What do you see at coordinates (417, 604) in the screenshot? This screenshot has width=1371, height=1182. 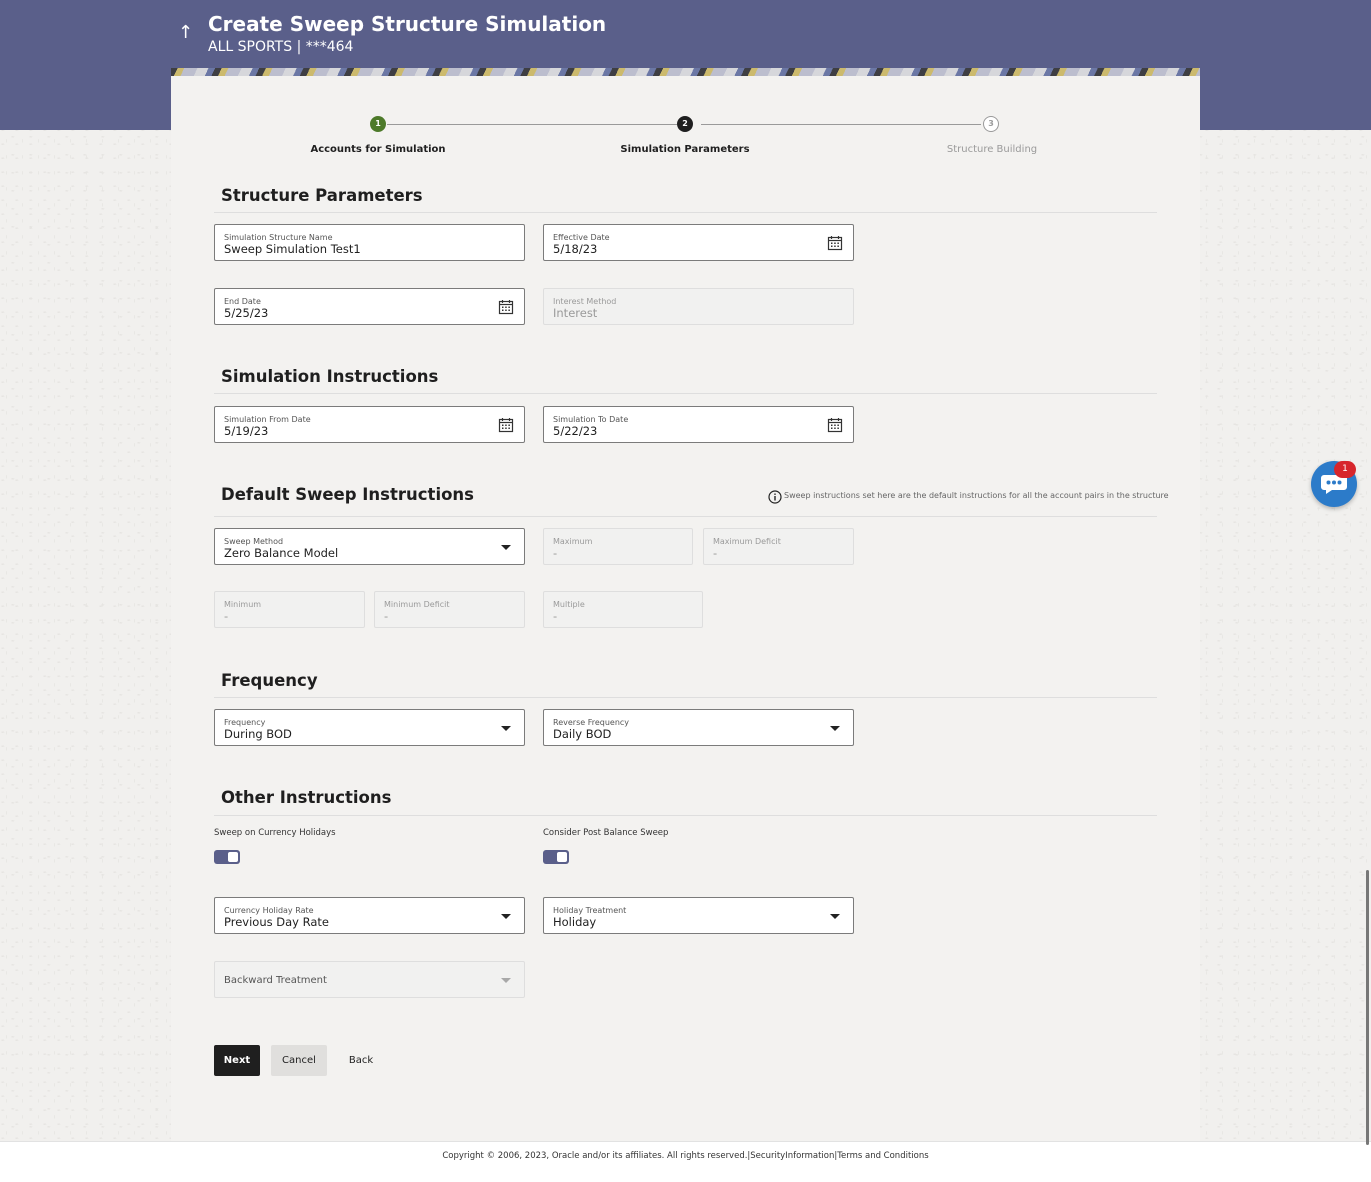 I see `field-label: Minimum Deficit` at bounding box center [417, 604].